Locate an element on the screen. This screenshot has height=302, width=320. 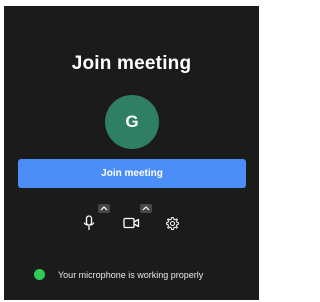
camera-options-button is located at coordinates (146, 208).